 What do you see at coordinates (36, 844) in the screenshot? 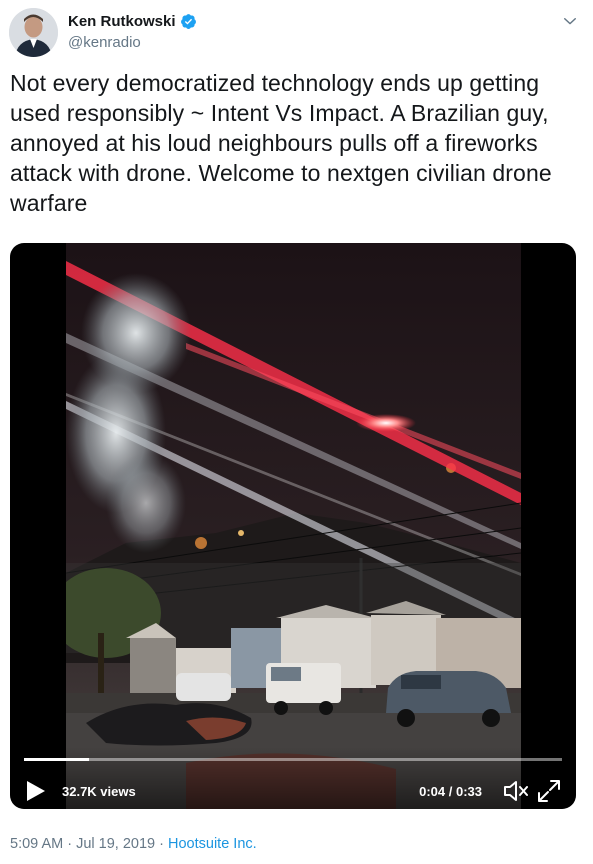
I see `tweet-time: 5:09 AM` at bounding box center [36, 844].